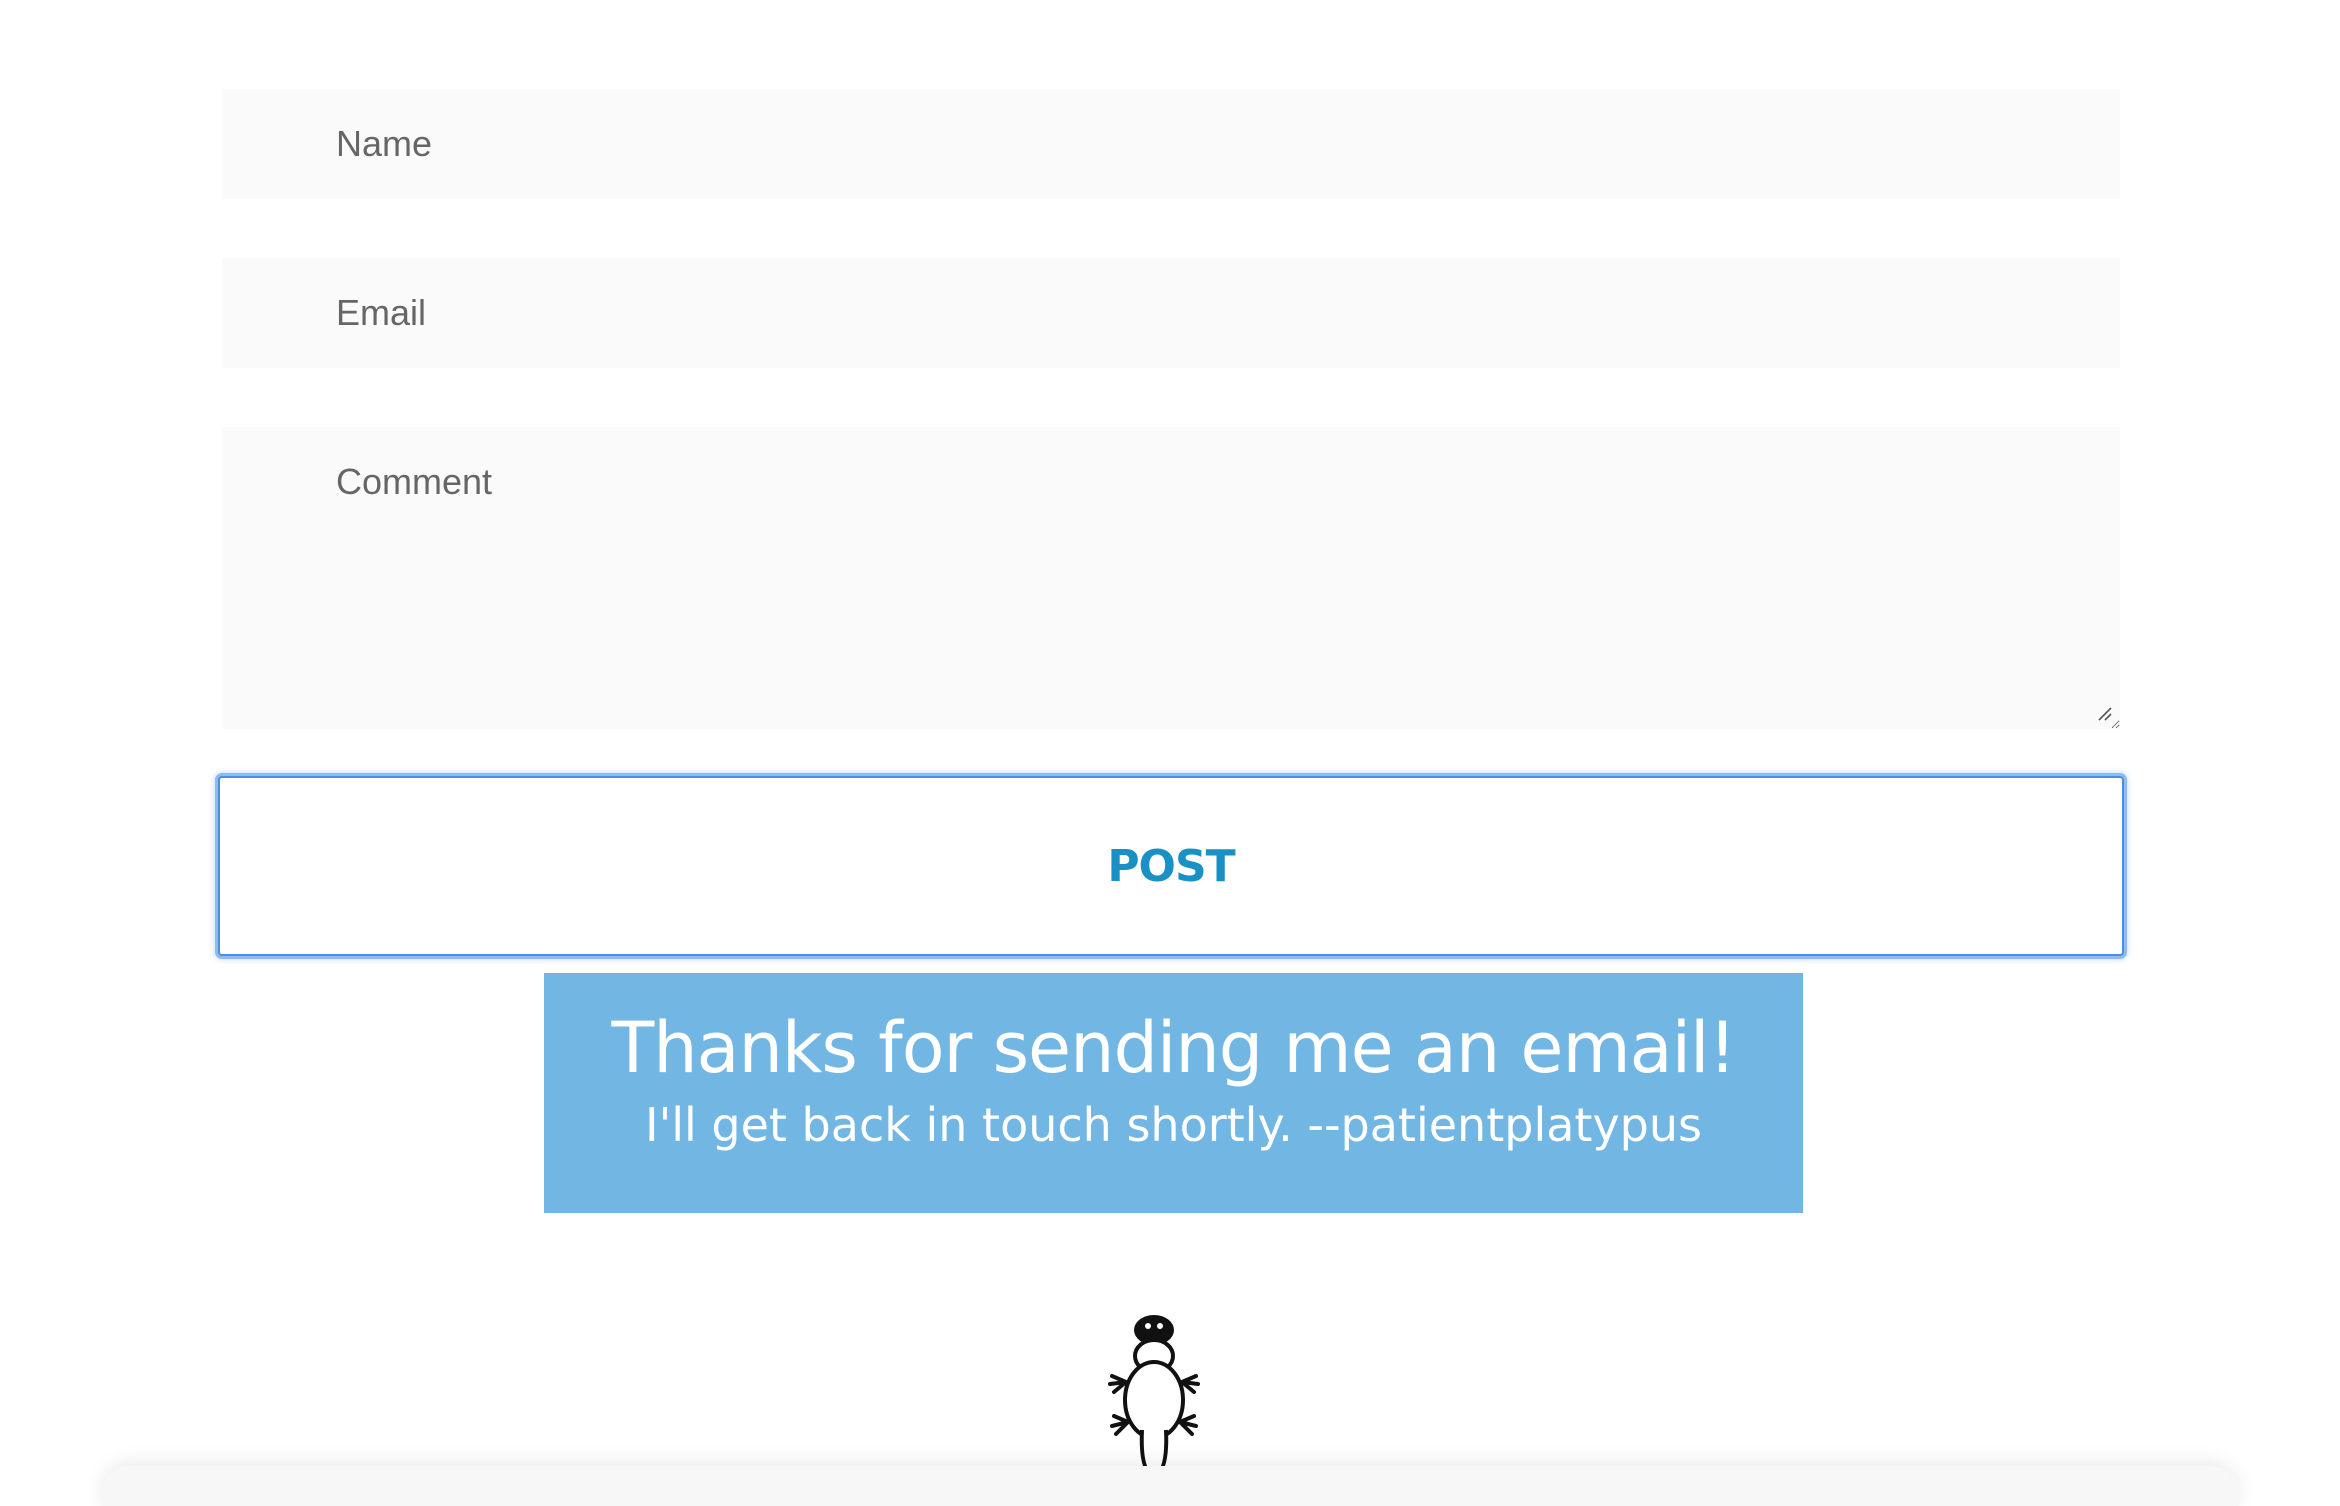 The width and height of the screenshot is (2340, 1506). Describe the element at coordinates (1171, 313) in the screenshot. I see `email-field` at that location.